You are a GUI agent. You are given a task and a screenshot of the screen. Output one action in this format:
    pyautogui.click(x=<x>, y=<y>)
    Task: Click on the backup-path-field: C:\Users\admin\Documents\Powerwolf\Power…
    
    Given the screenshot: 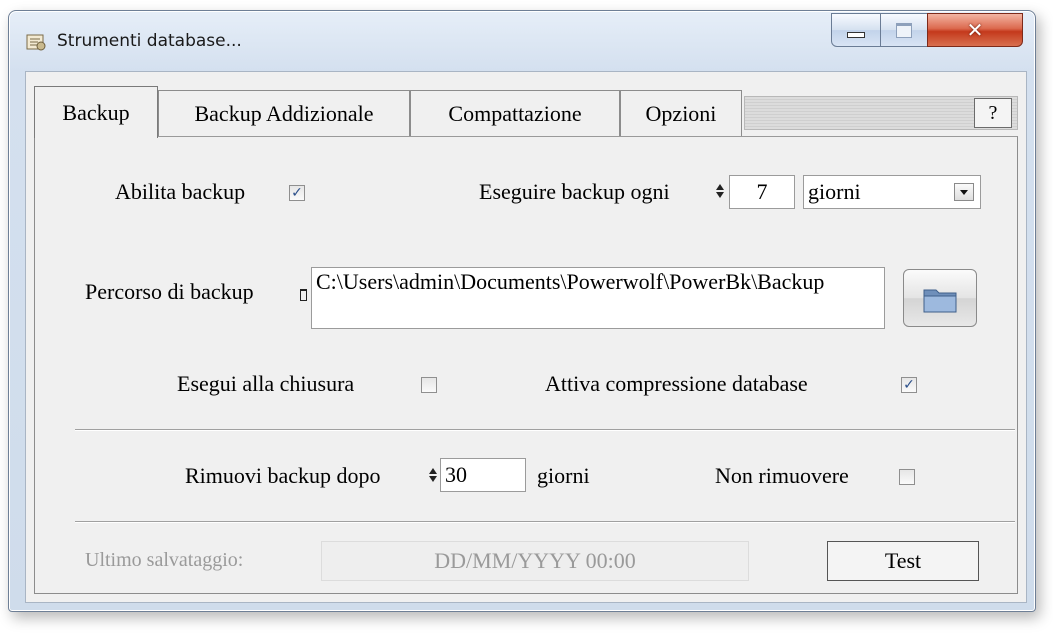 What is the action you would take?
    pyautogui.click(x=598, y=298)
    